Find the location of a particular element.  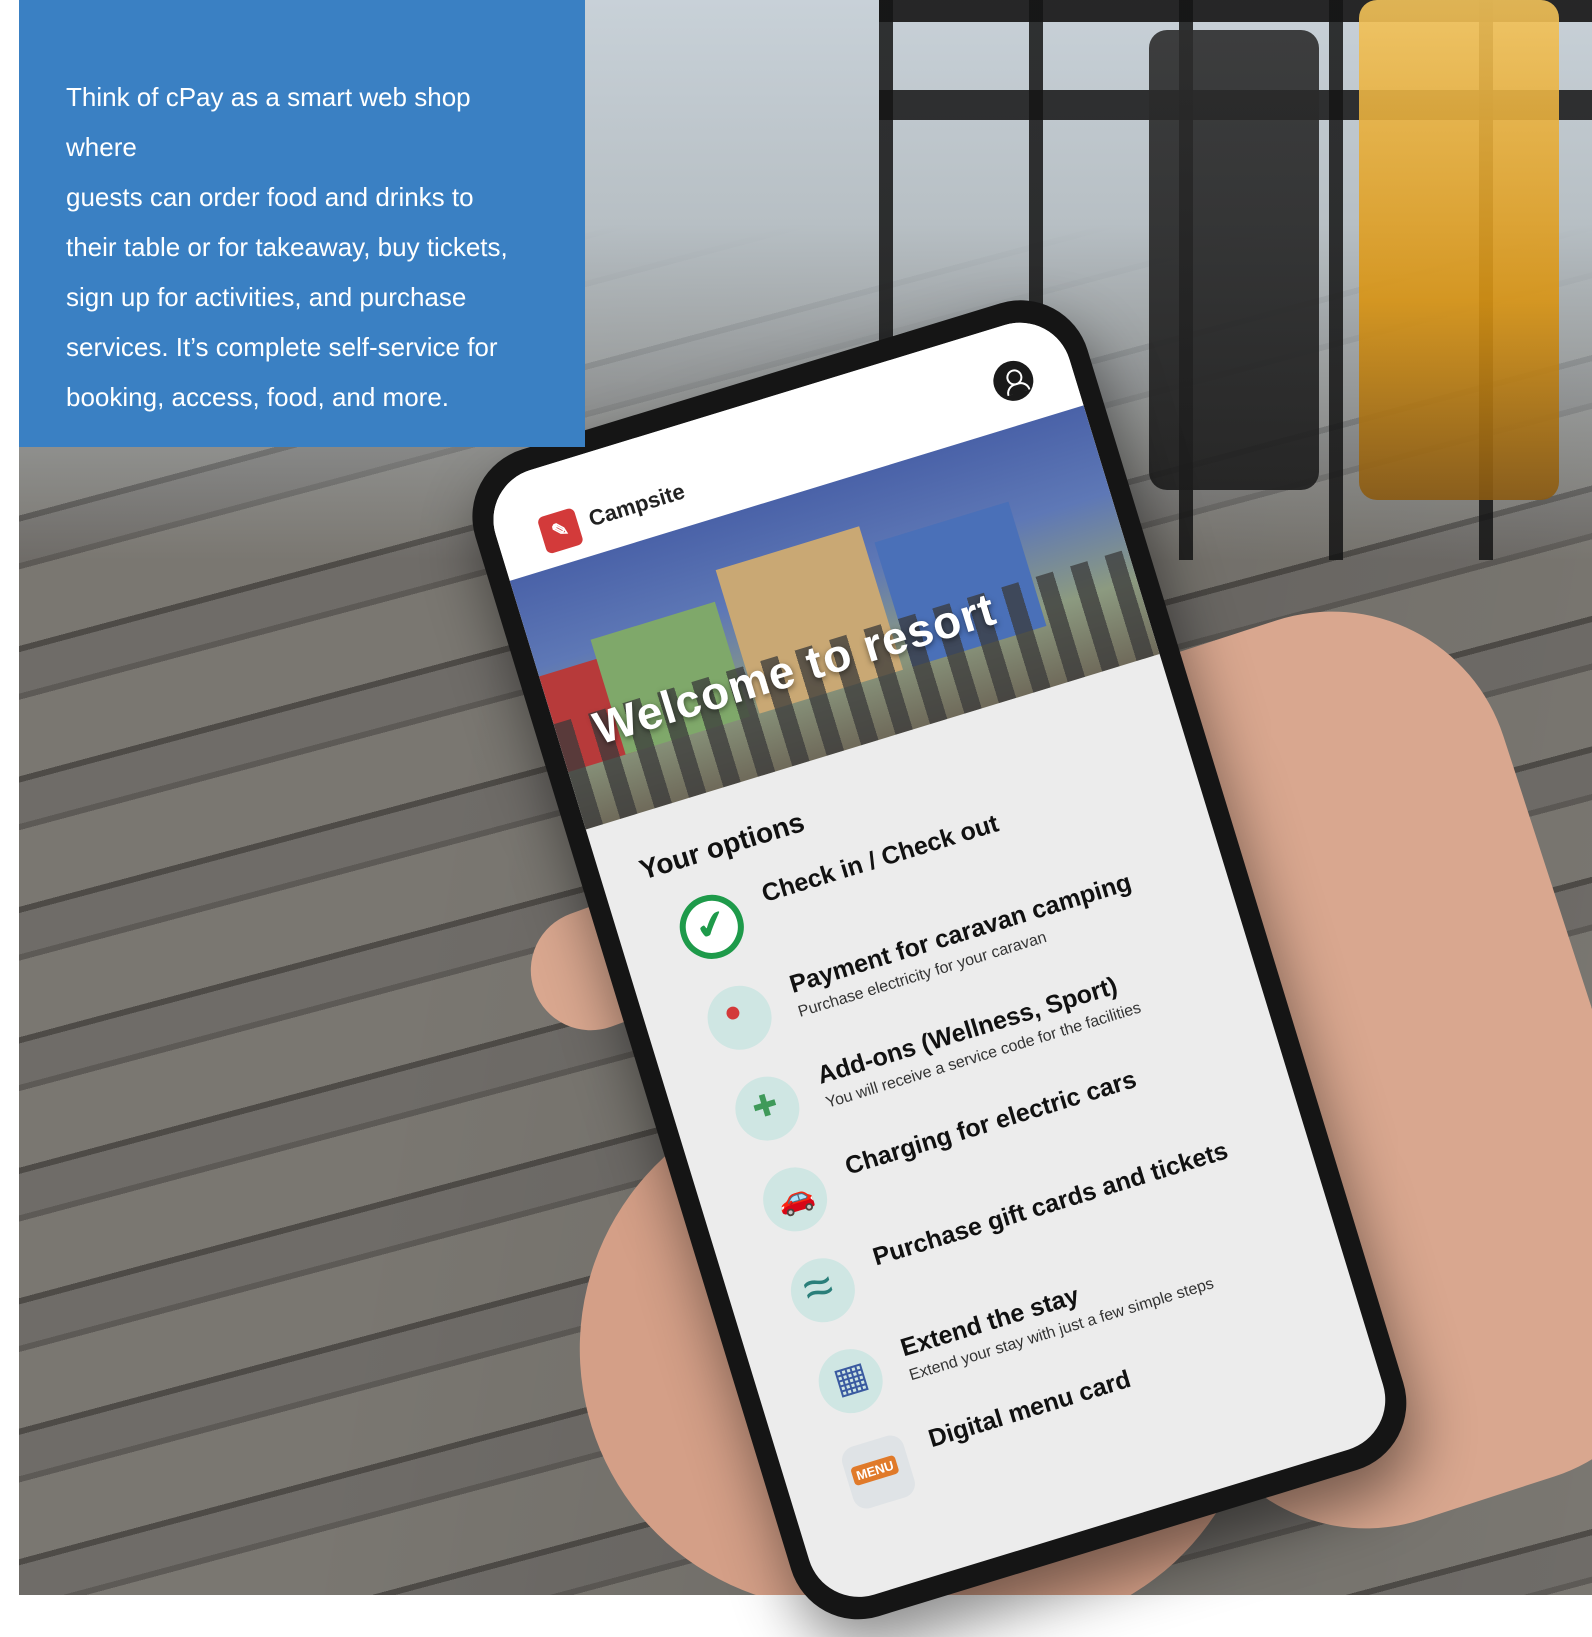

power-plug-icon is located at coordinates (739, 1017).